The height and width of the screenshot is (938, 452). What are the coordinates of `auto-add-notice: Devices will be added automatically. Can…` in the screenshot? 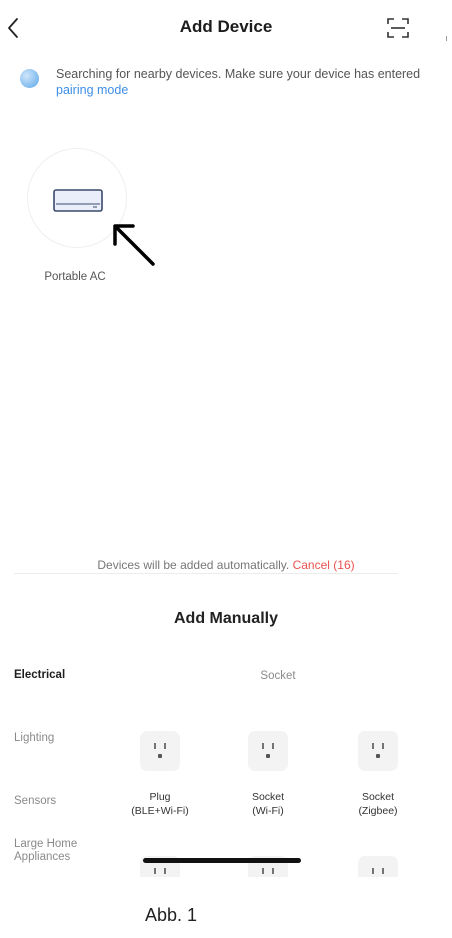 It's located at (226, 565).